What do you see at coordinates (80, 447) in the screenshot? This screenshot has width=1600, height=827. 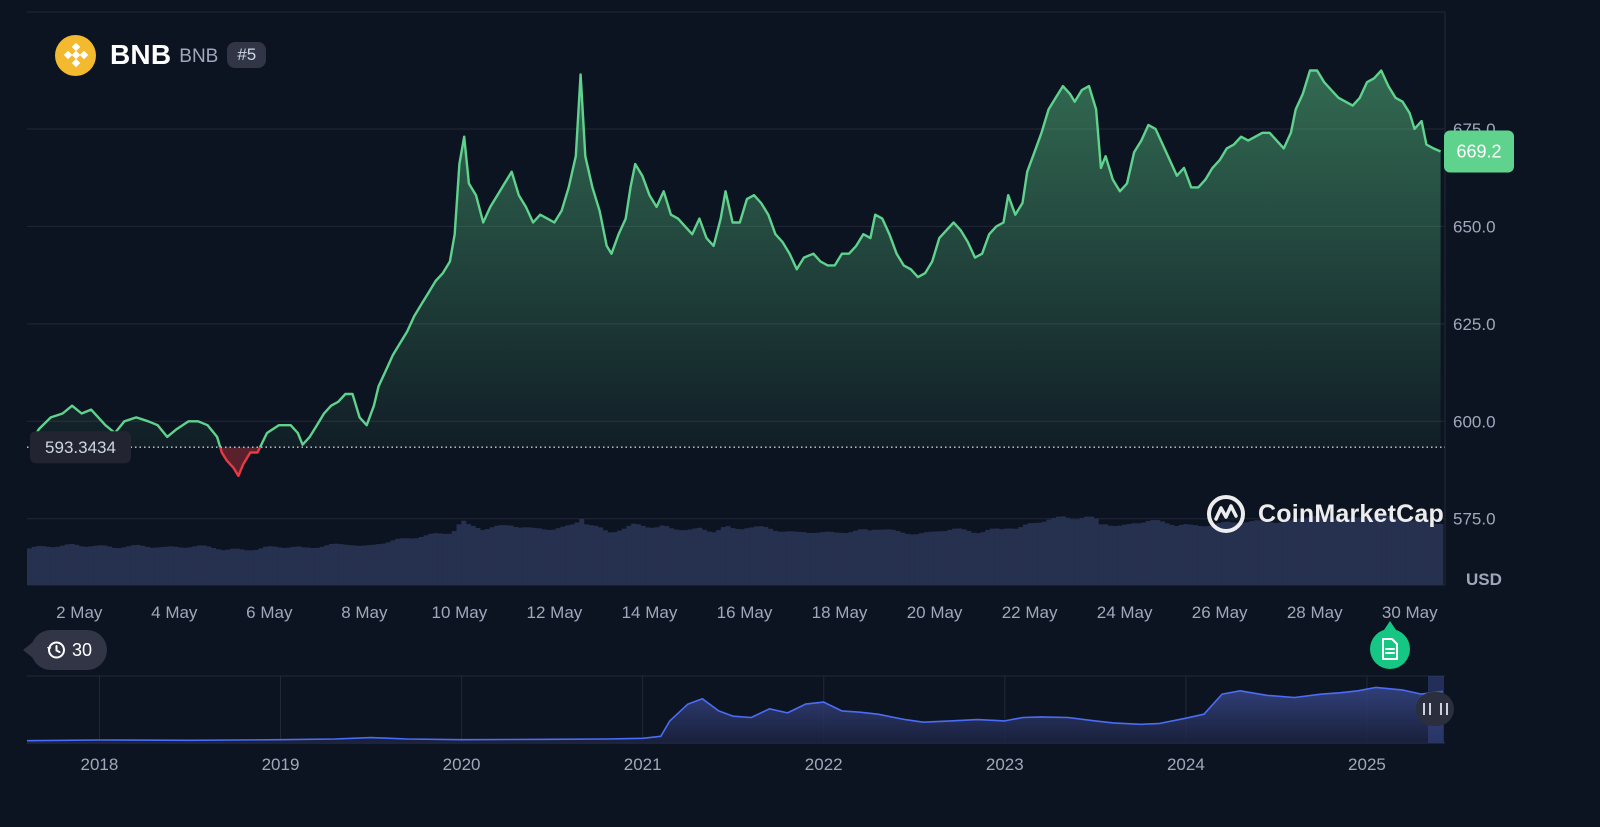 I see `baseline-label: 593.3434` at bounding box center [80, 447].